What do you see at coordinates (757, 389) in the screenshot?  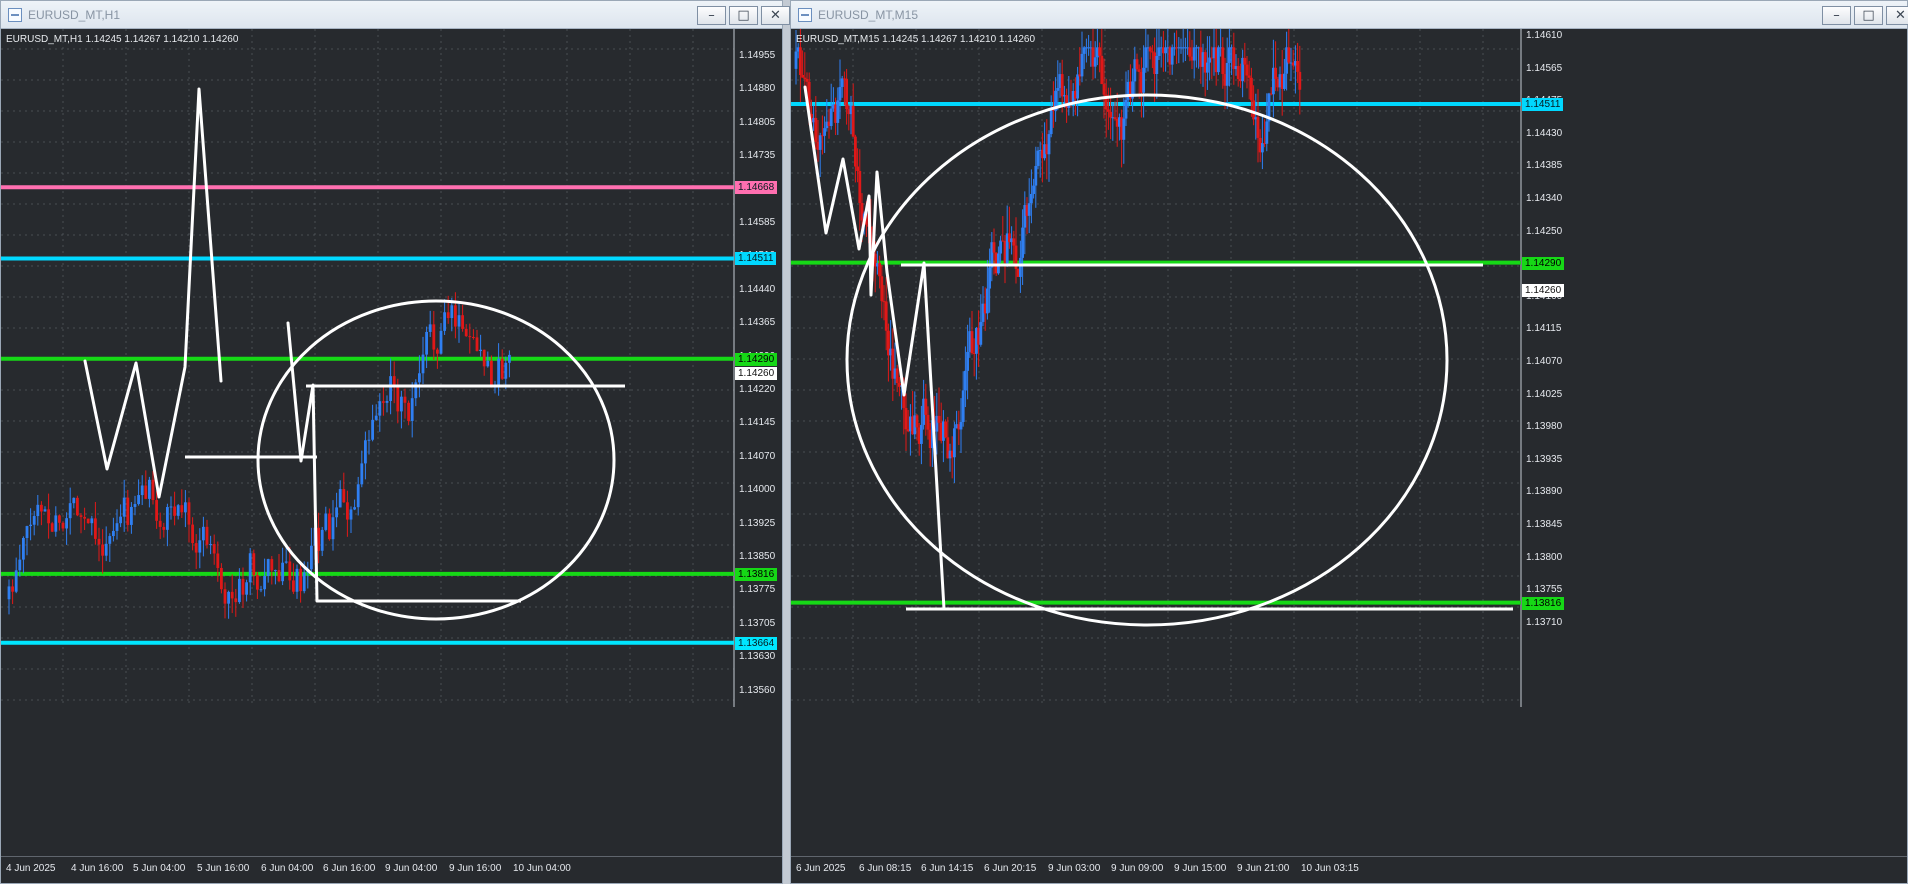 I see `price-axis-label: 1.14220` at bounding box center [757, 389].